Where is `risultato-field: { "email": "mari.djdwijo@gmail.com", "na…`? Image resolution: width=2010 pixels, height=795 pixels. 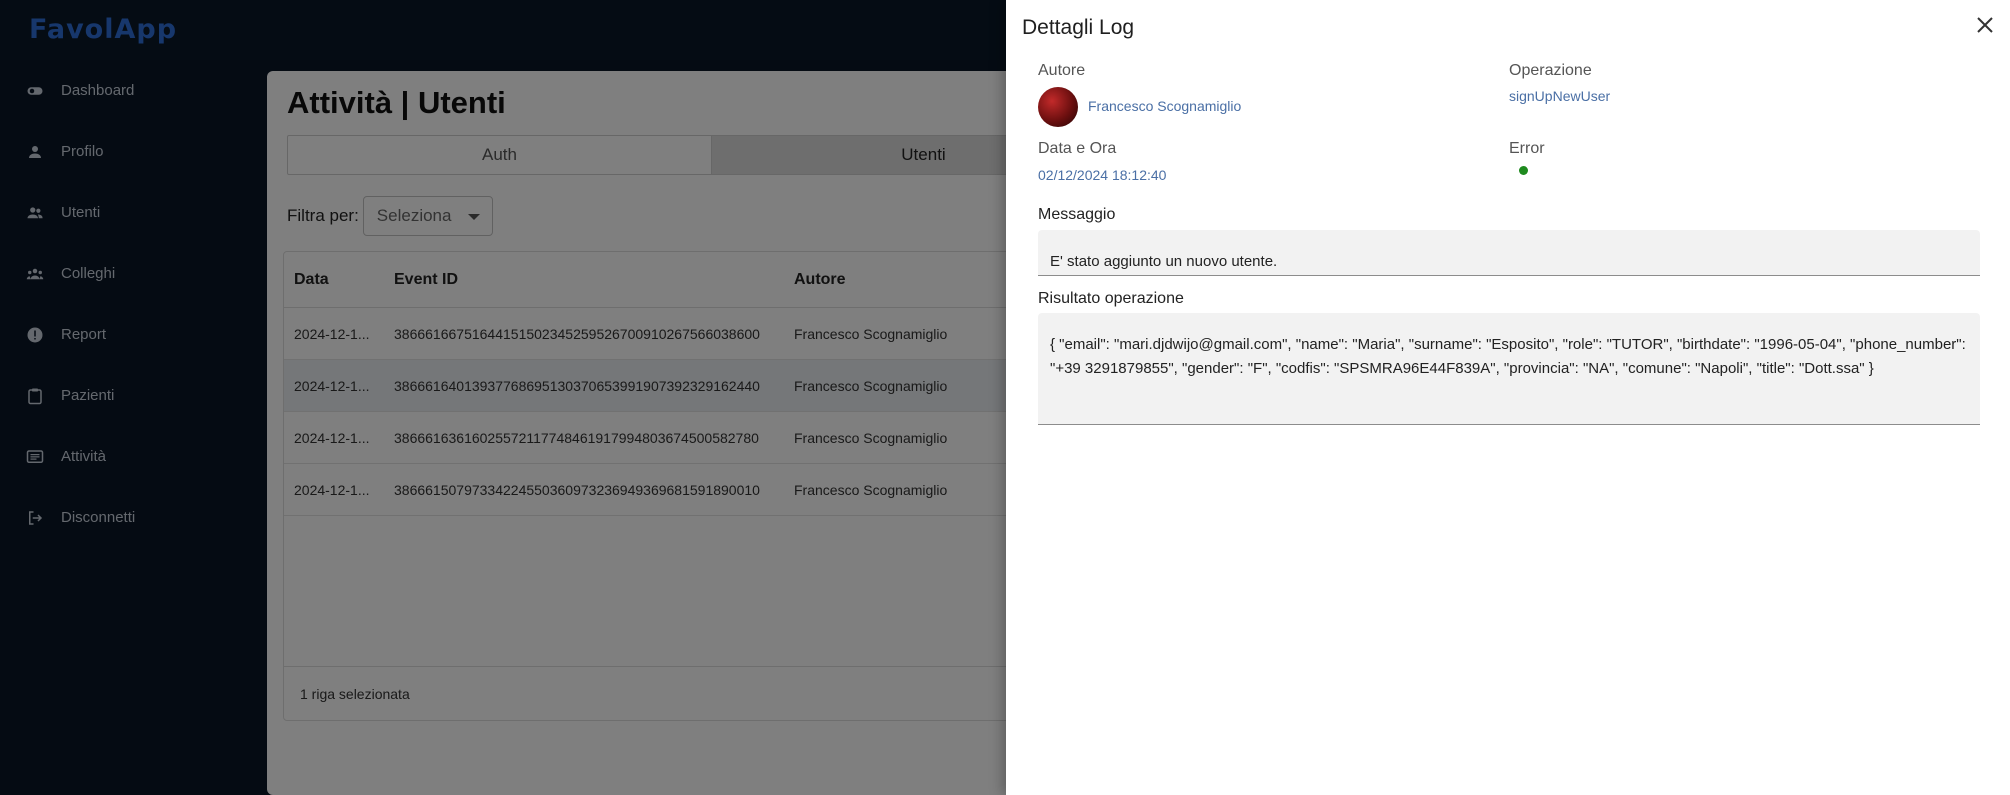
risultato-field: { "email": "mari.djdwijo@gmail.com", "na… is located at coordinates (1509, 369).